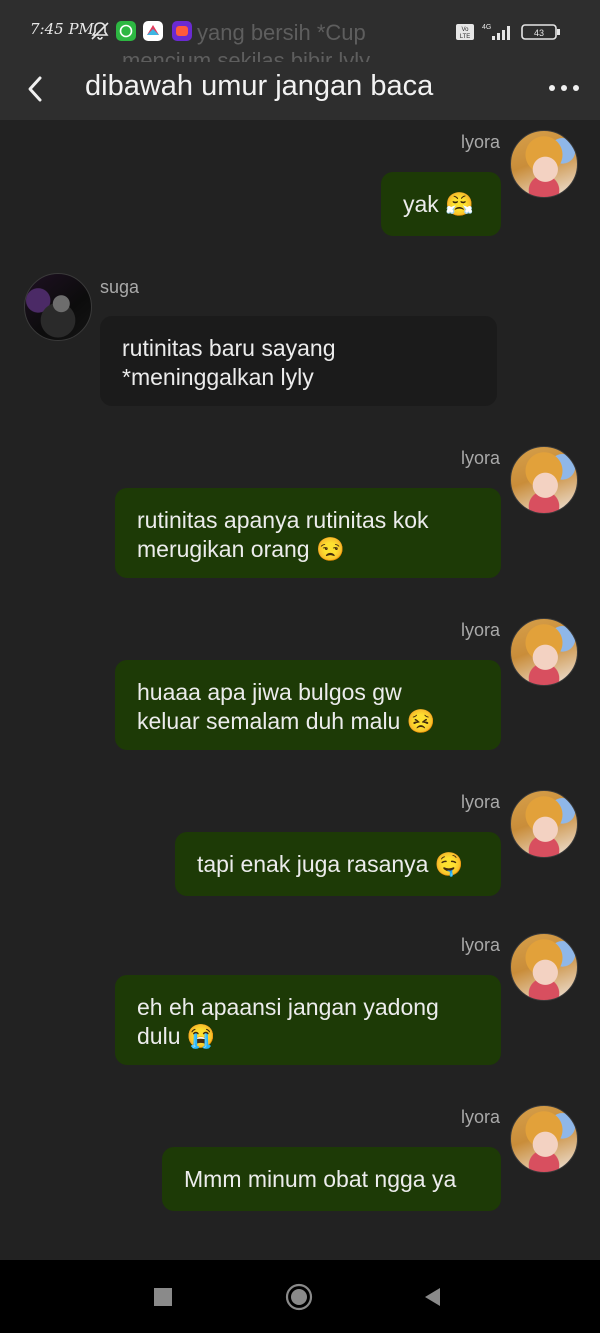 The height and width of the screenshot is (1333, 600). I want to click on svg-text: Vo, so click(465, 30).